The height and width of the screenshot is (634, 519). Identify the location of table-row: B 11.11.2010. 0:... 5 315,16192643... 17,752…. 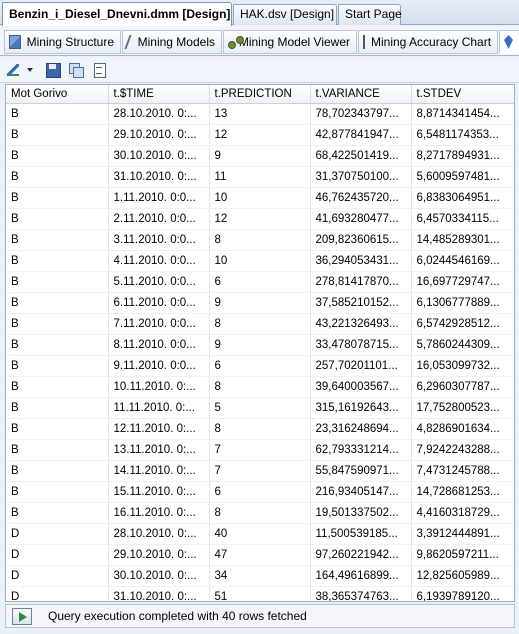
(260, 408).